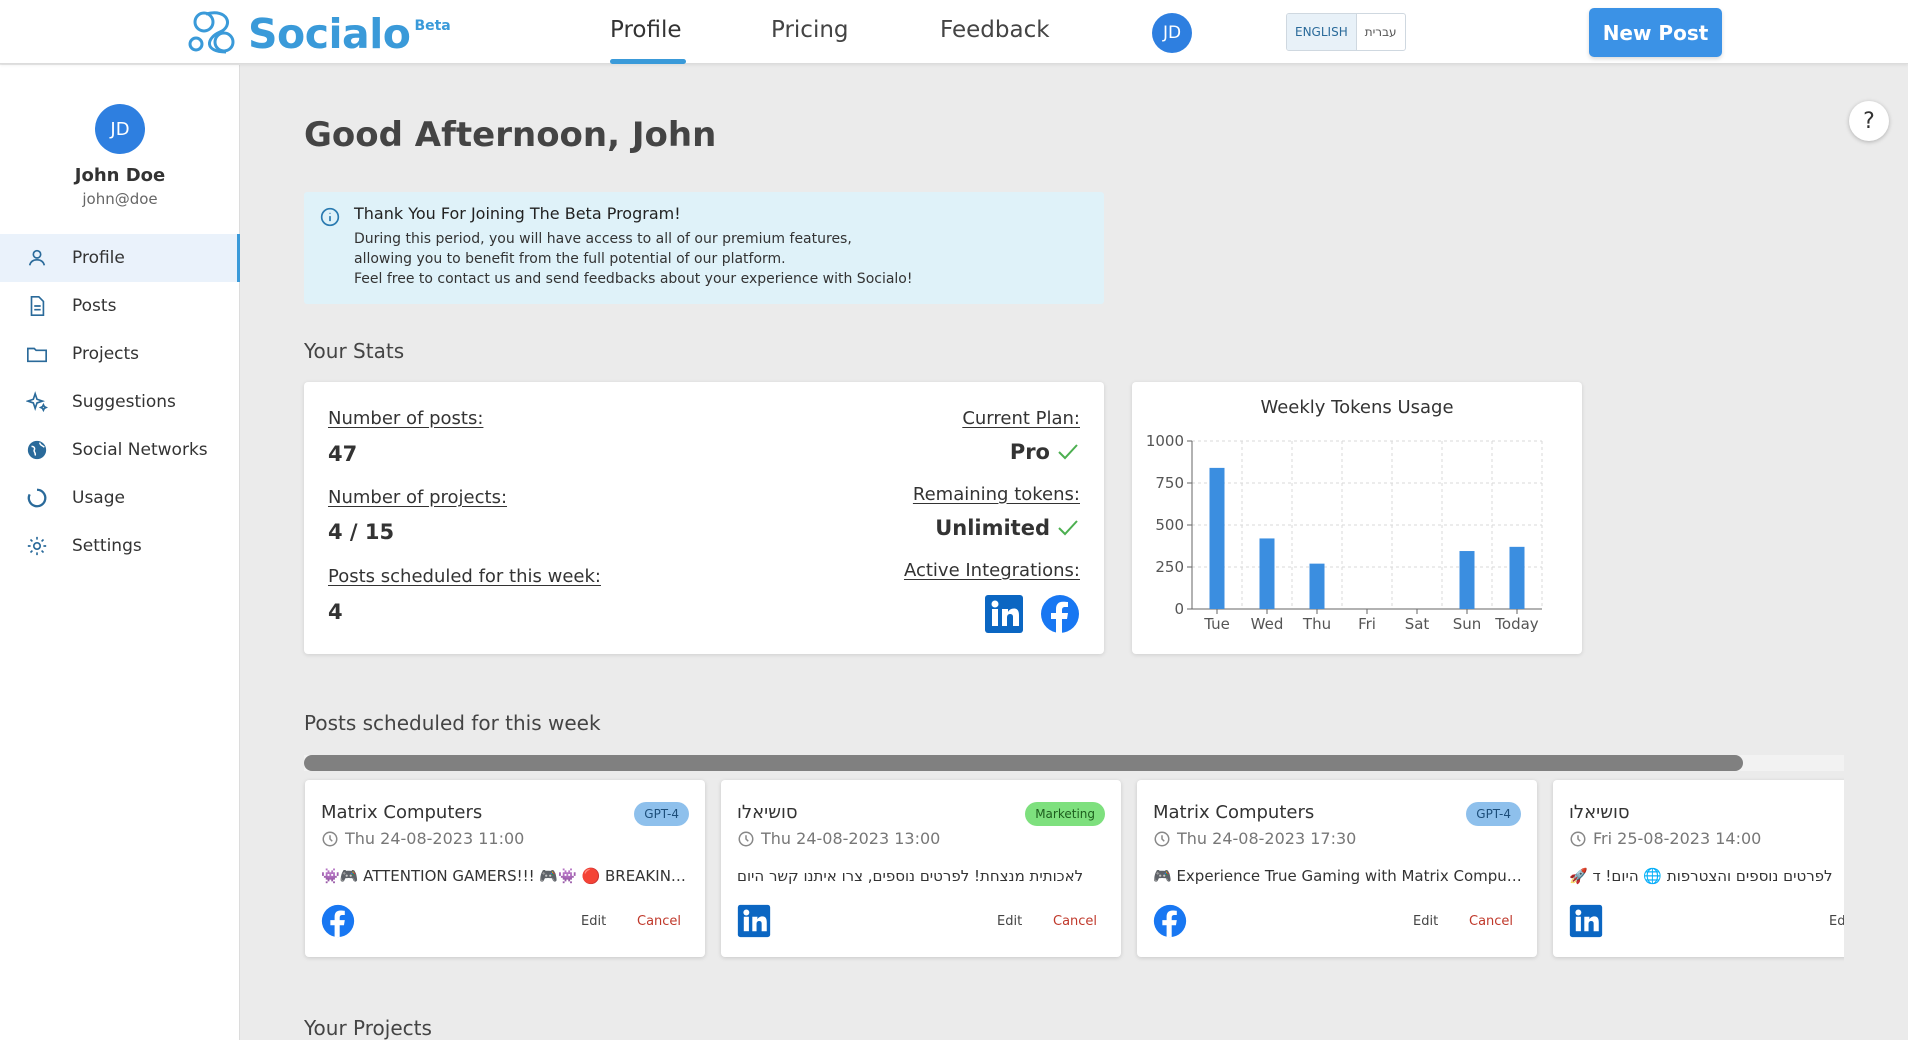 The image size is (1908, 1040). I want to click on sidebar-item-profile: Profile, so click(120, 258).